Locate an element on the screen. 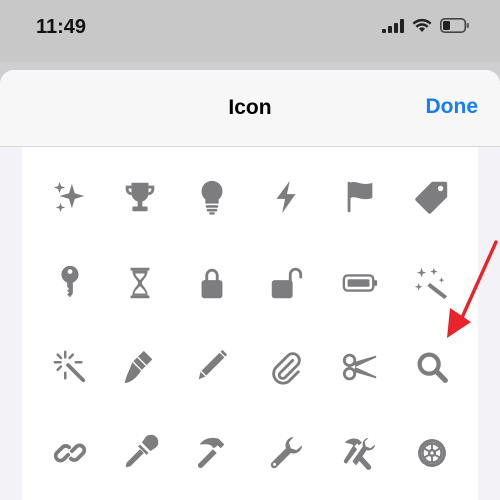  tag-icon is located at coordinates (431, 197).